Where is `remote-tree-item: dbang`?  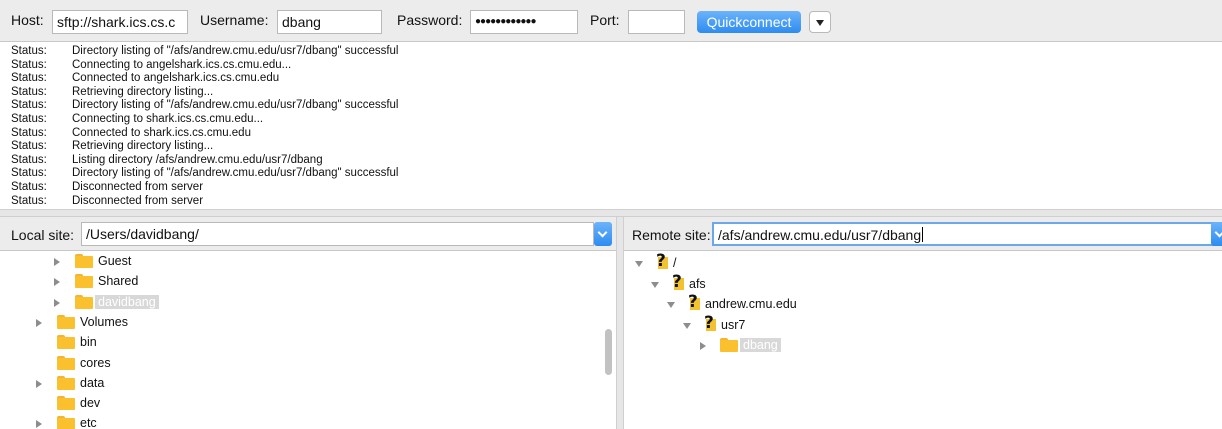 remote-tree-item: dbang is located at coordinates (919, 346).